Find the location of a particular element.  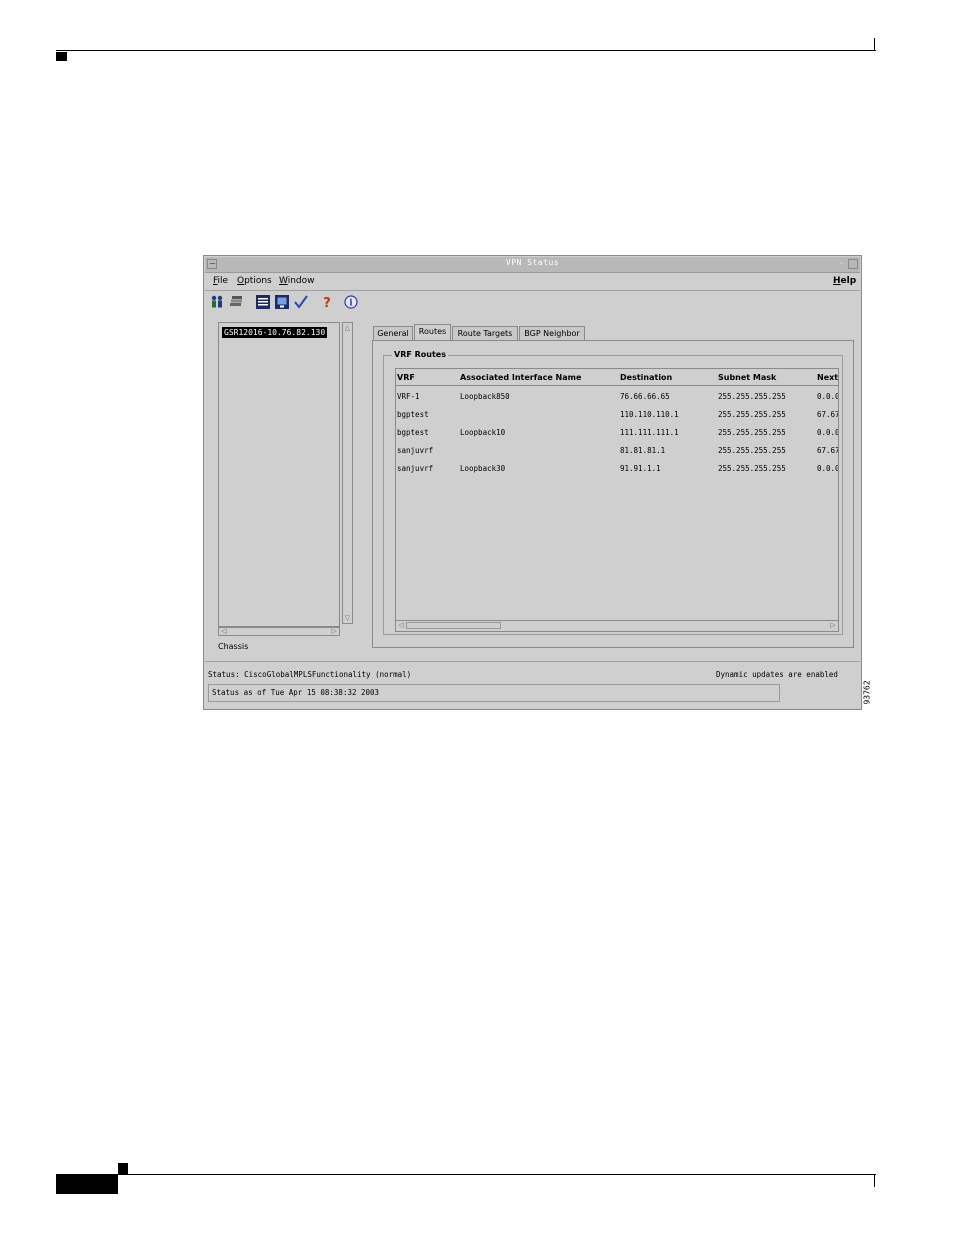

footer-rule is located at coordinates (497, 1174).